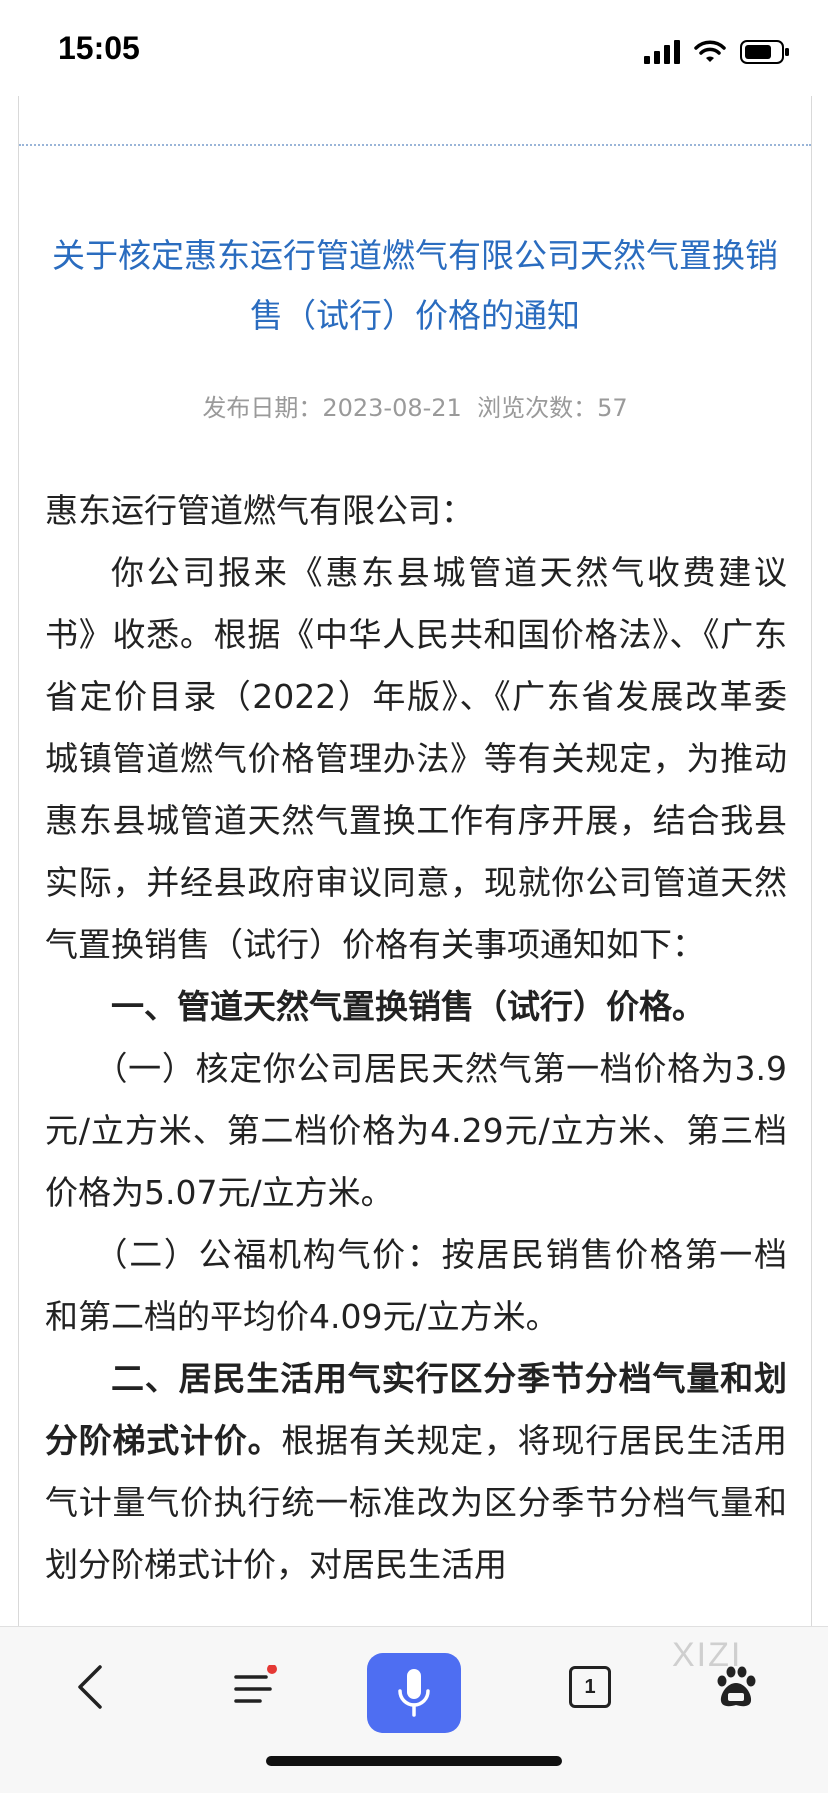 This screenshot has height=1793, width=828. What do you see at coordinates (99, 48) in the screenshot?
I see `status-time: 15:05` at bounding box center [99, 48].